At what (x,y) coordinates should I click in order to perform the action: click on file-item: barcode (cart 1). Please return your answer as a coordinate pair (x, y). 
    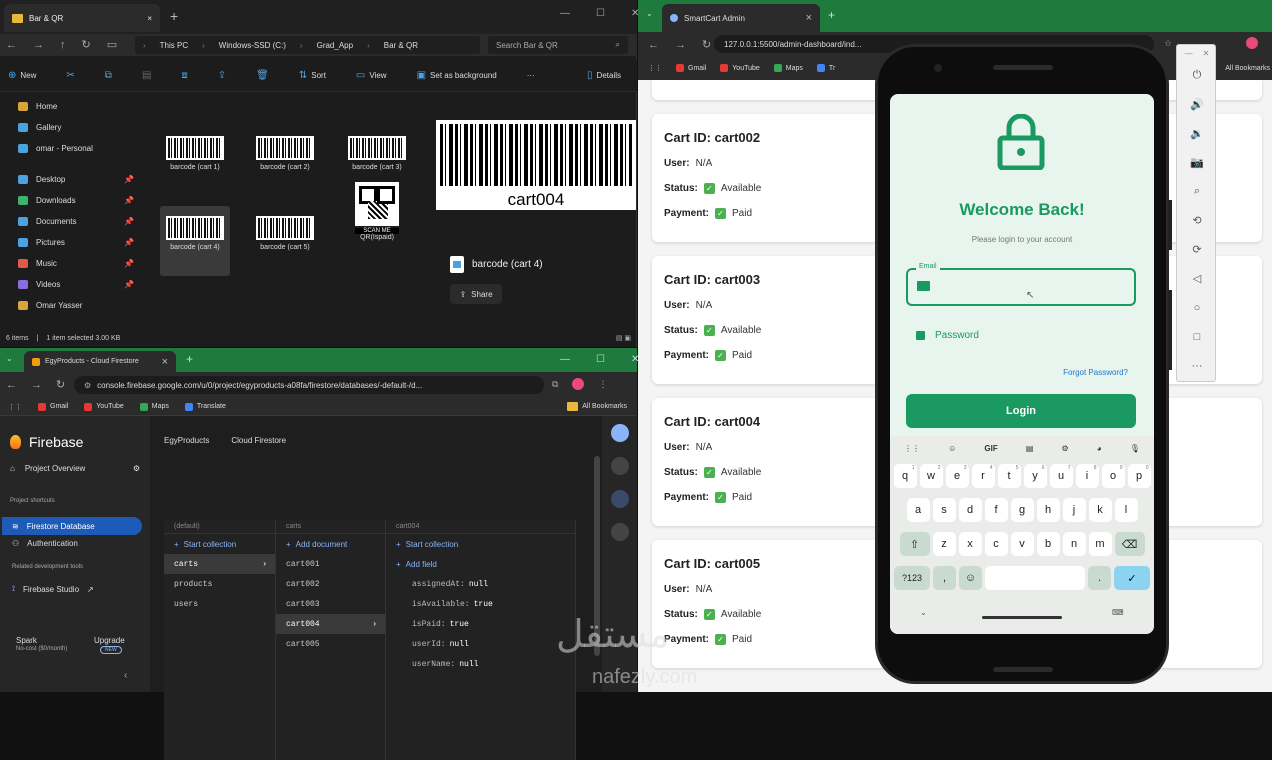
    Looking at the image, I should click on (195, 161).